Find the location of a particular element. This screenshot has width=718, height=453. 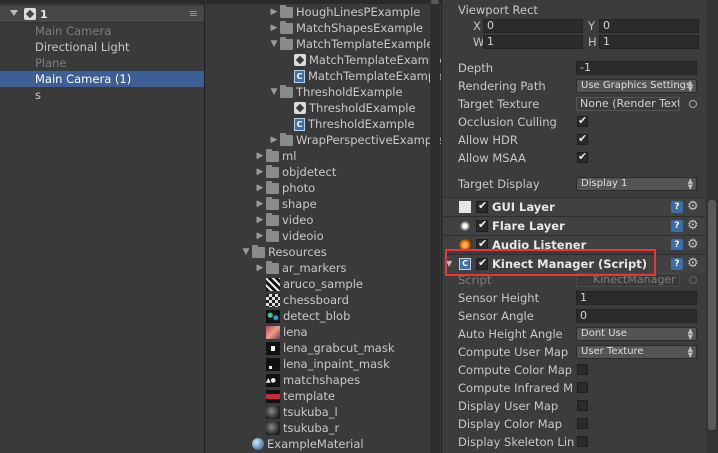

auto-height-angle-value: Dont Use is located at coordinates (604, 333).